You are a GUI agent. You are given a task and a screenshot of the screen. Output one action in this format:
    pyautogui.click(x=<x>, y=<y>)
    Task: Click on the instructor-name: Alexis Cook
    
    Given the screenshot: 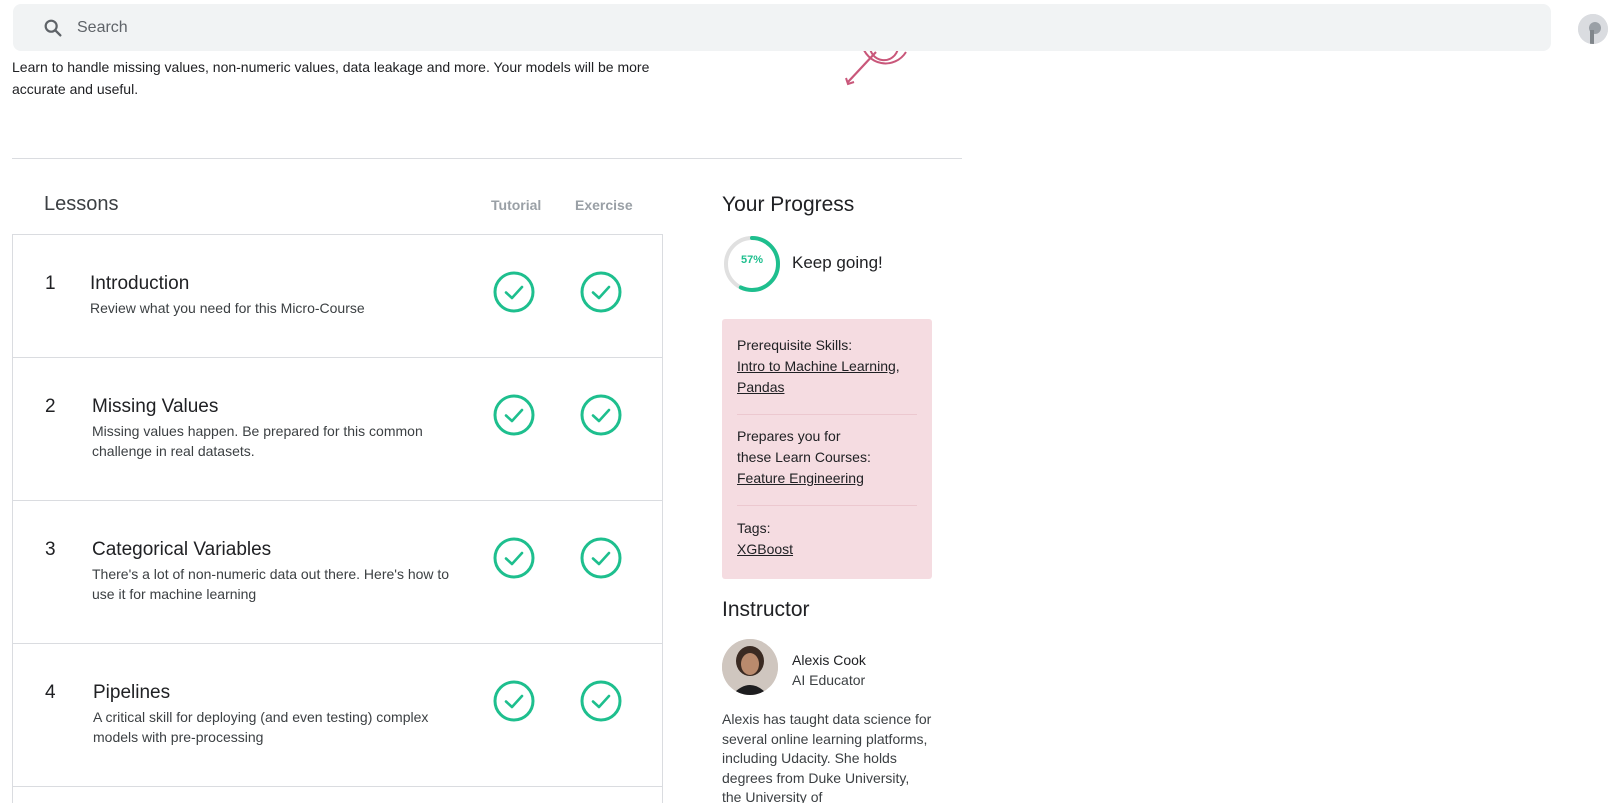 What is the action you would take?
    pyautogui.click(x=829, y=660)
    